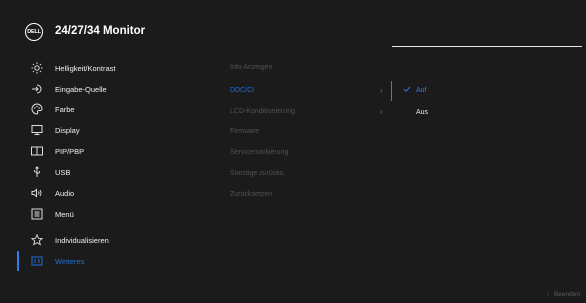  I want to click on submenu-item-label: Sonstige zurücks., so click(258, 173).